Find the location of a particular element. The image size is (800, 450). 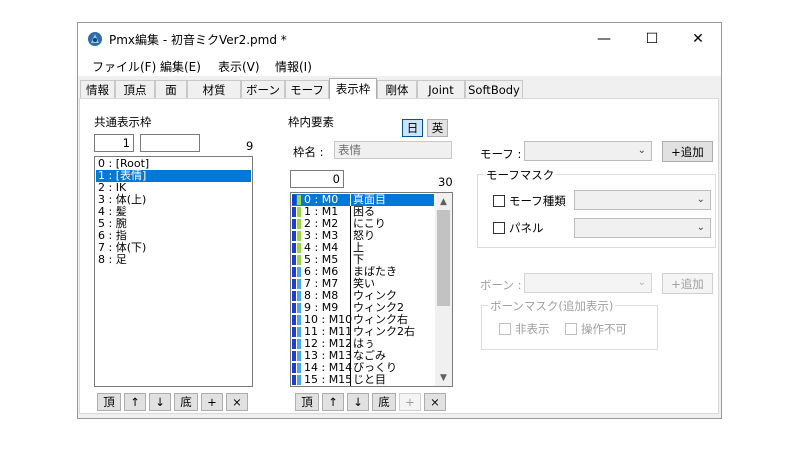

app-icon is located at coordinates (95, 39).